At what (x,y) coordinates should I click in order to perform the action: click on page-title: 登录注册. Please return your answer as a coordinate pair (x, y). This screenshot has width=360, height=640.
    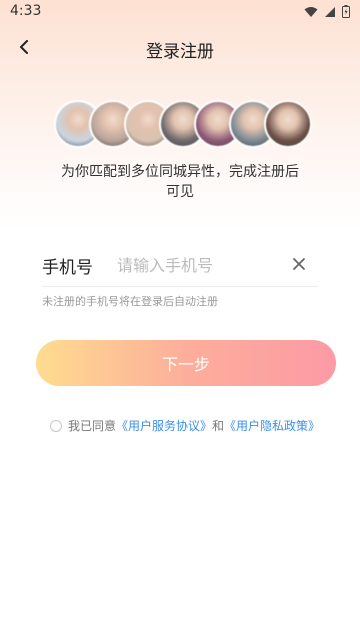
    Looking at the image, I should click on (180, 52).